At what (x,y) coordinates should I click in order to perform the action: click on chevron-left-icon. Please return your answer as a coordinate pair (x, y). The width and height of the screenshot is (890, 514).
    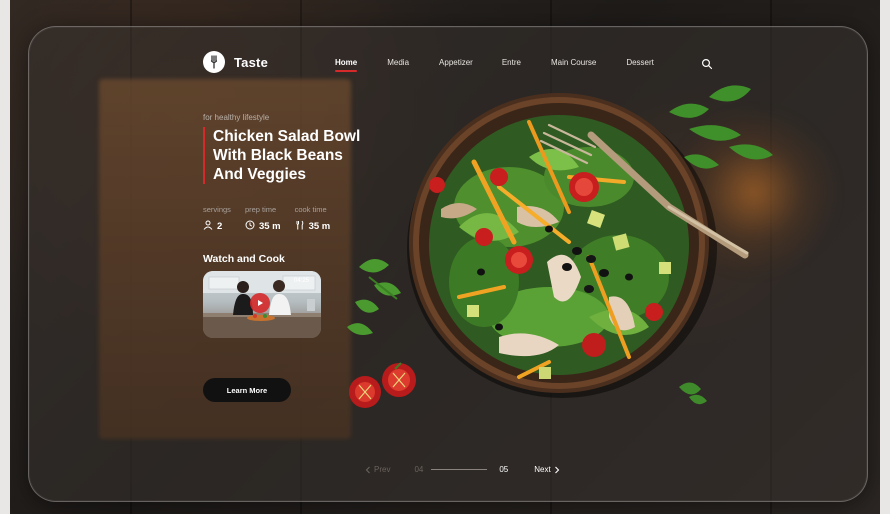
    Looking at the image, I should click on (367, 469).